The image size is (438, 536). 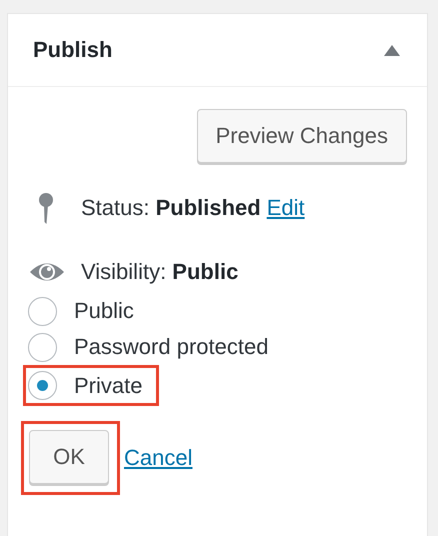 What do you see at coordinates (47, 272) in the screenshot?
I see `eye-icon` at bounding box center [47, 272].